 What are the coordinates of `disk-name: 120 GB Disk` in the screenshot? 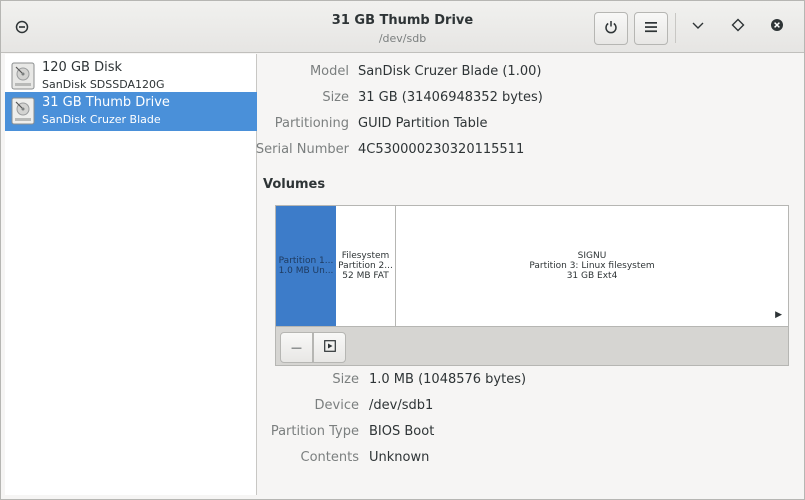 It's located at (82, 67).